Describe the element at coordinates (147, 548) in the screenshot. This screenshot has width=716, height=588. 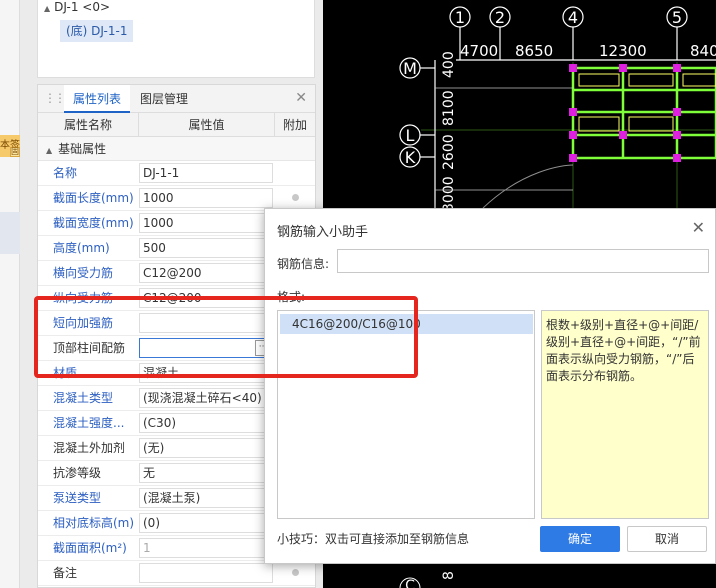
I see `property-value-text: 1` at that location.